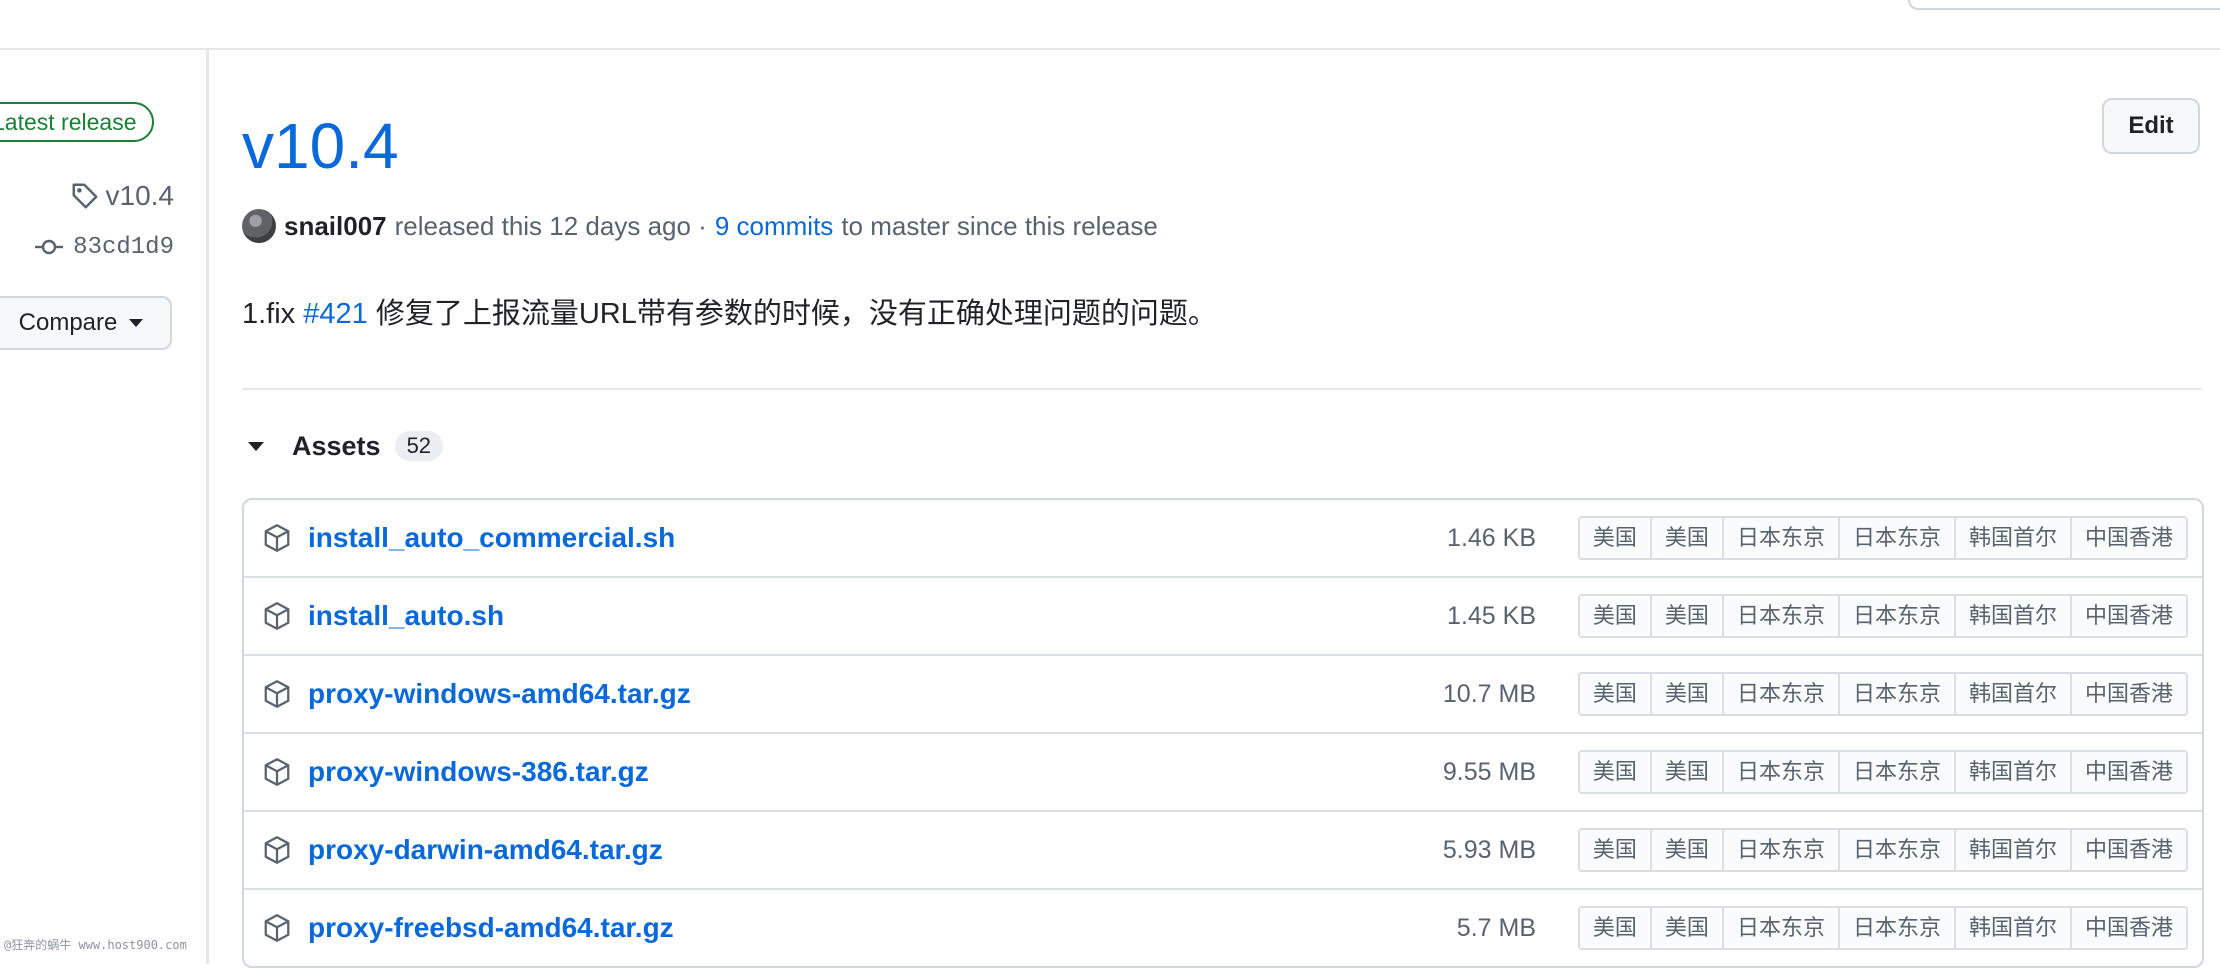  Describe the element at coordinates (1489, 772) in the screenshot. I see `asset-size: 9.55 MB` at that location.